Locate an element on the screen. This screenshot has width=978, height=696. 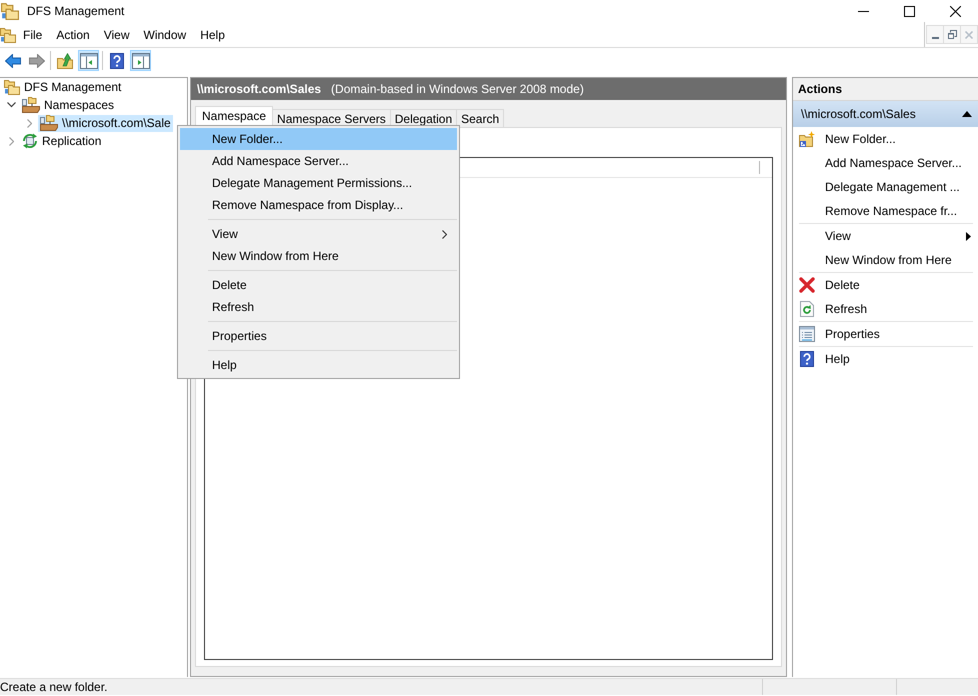
task-link: Help is located at coordinates (885, 359).